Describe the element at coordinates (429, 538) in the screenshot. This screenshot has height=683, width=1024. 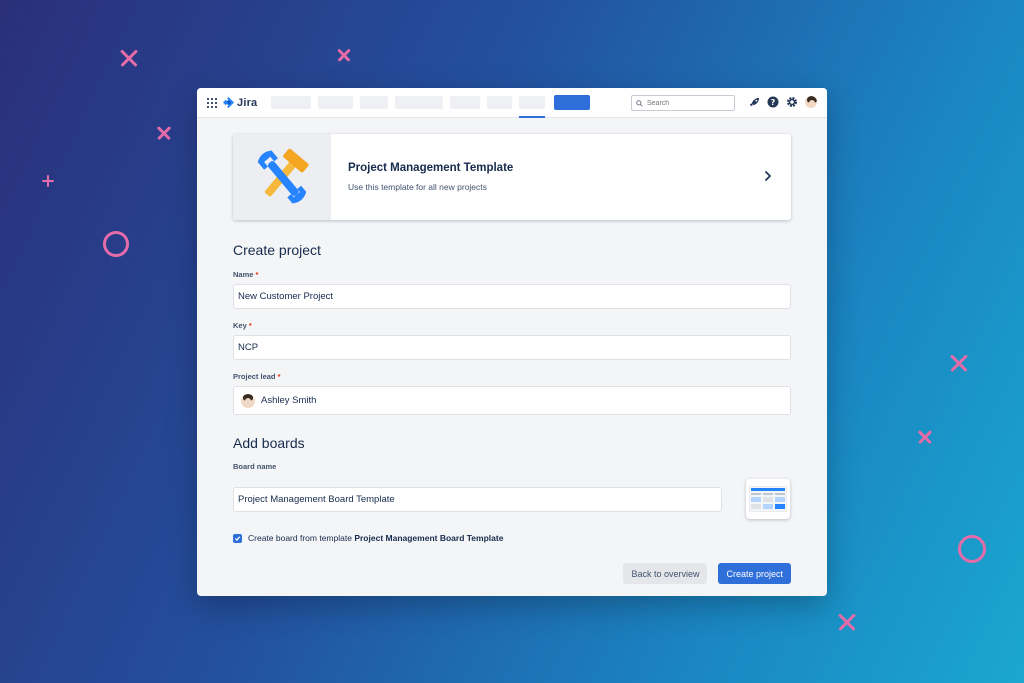
I see `checkbox-template-name: Project Management Board Template` at that location.